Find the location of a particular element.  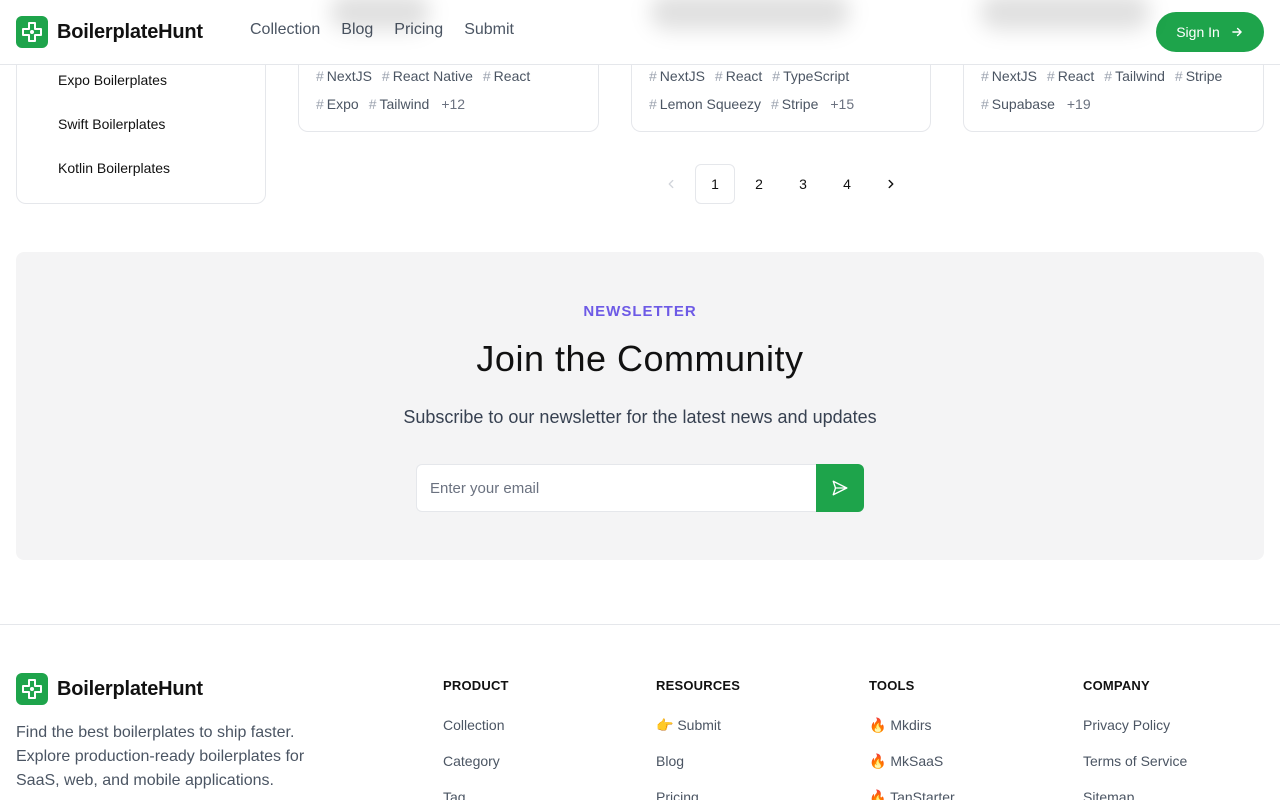

footer-link: Blog is located at coordinates (698, 771).